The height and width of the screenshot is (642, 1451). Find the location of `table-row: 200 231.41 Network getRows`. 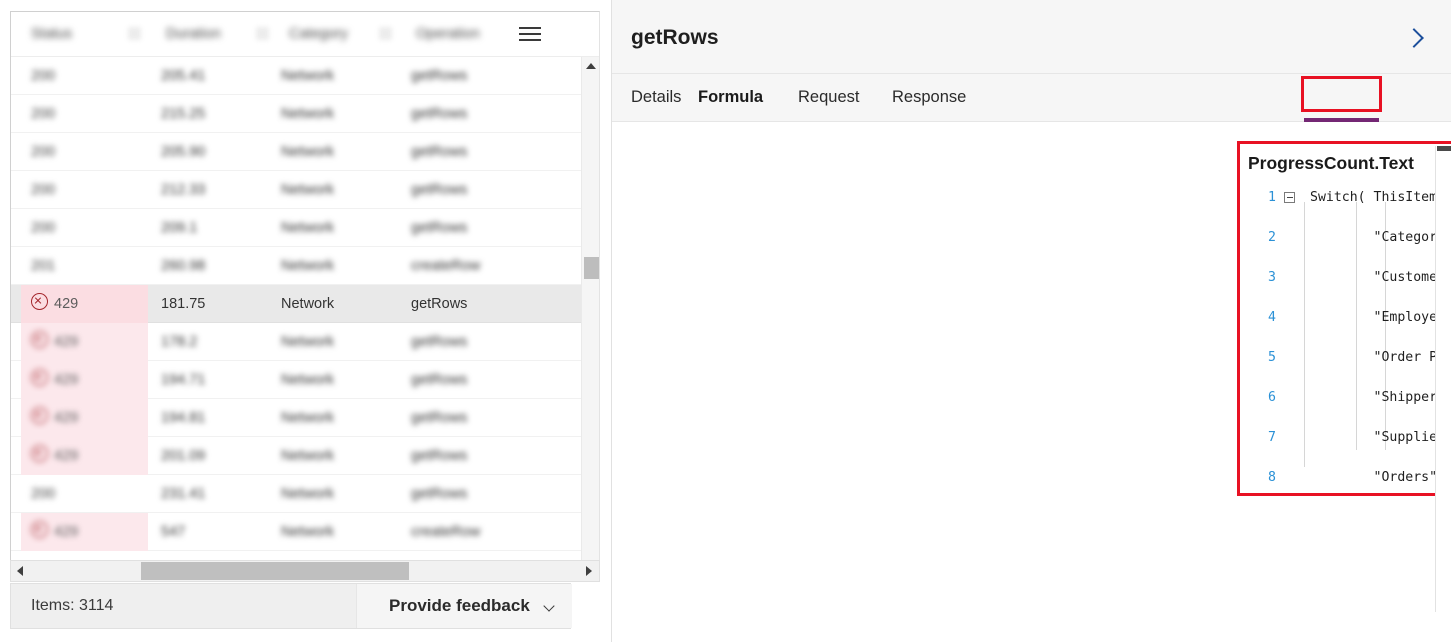

table-row: 200 231.41 Network getRows is located at coordinates (305, 494).